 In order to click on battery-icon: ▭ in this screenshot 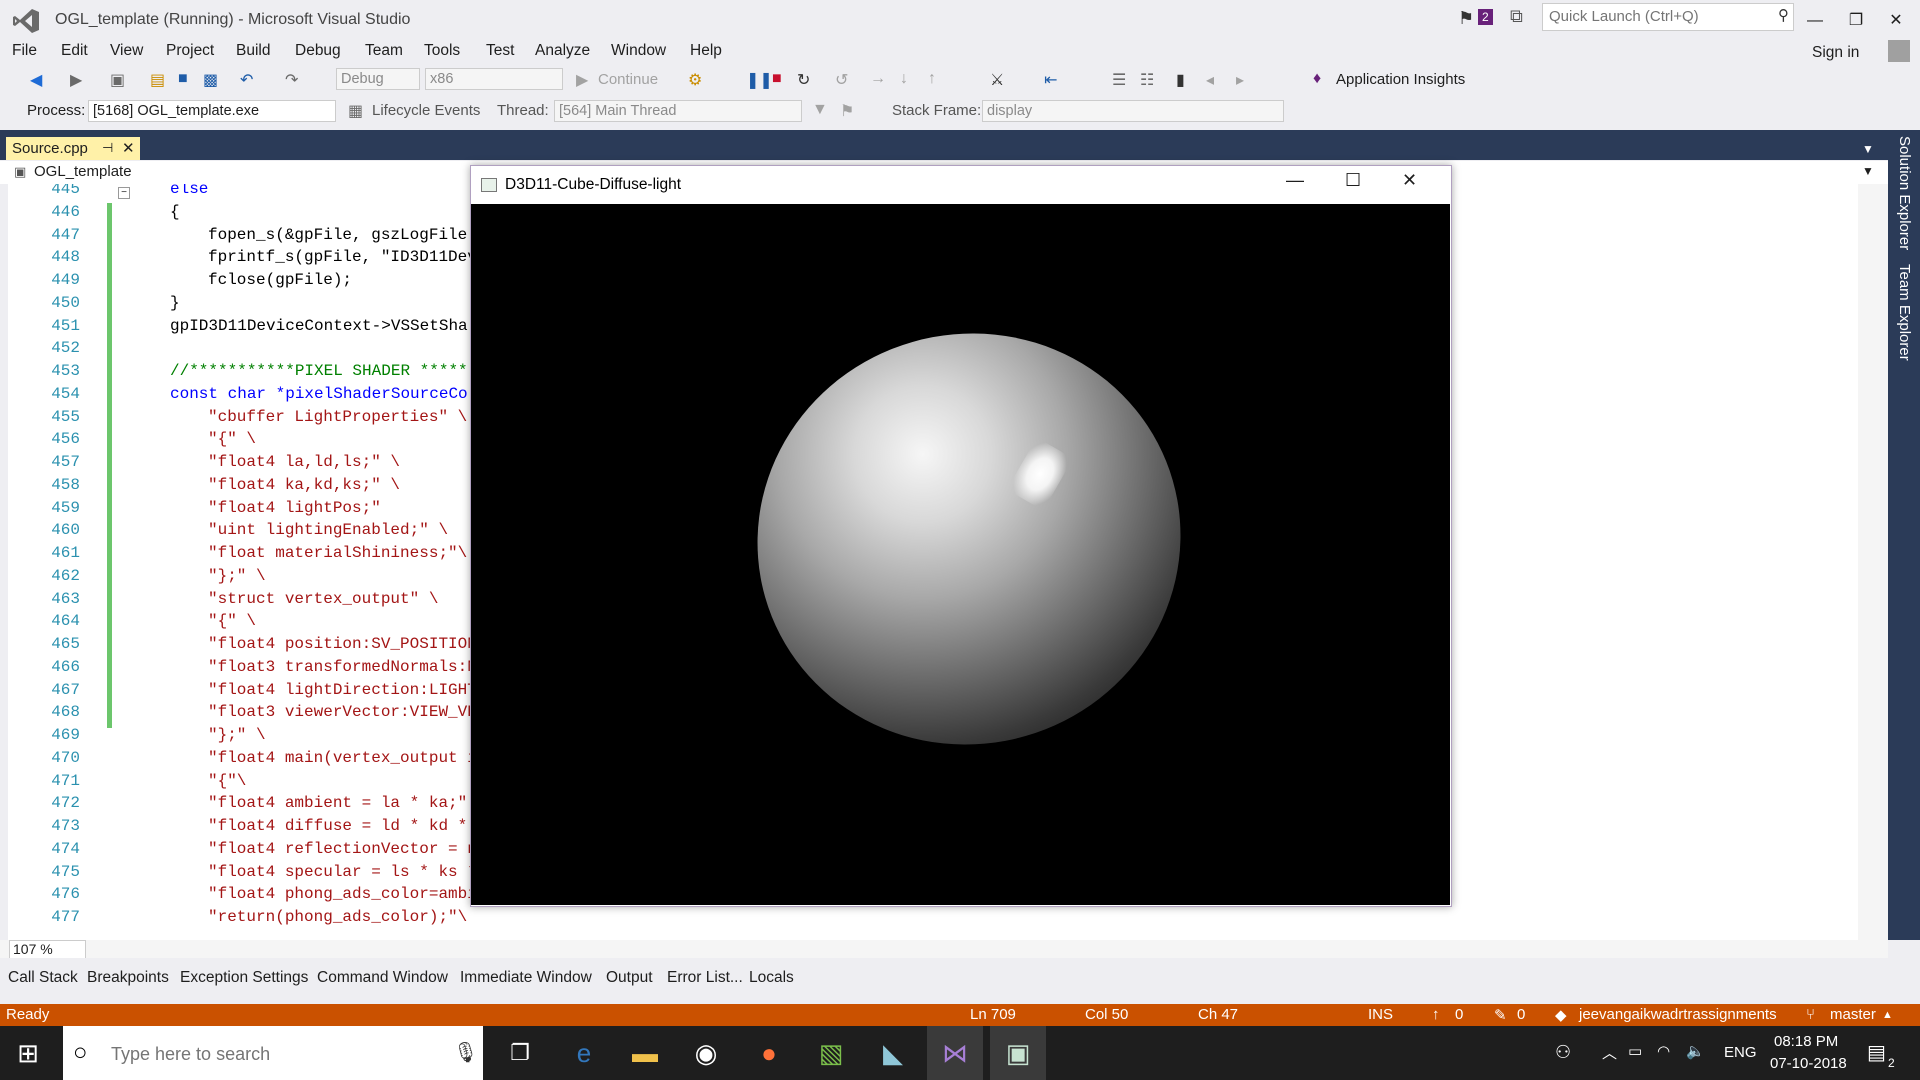, I will do `click(1635, 1051)`.